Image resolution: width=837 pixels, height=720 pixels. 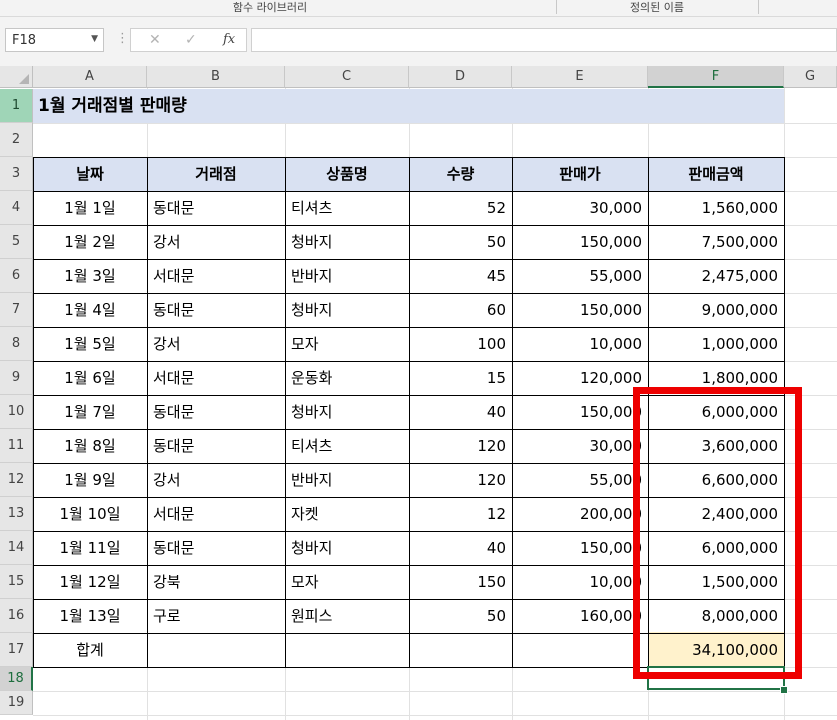 What do you see at coordinates (460, 208) in the screenshot?
I see `table-cell: 52` at bounding box center [460, 208].